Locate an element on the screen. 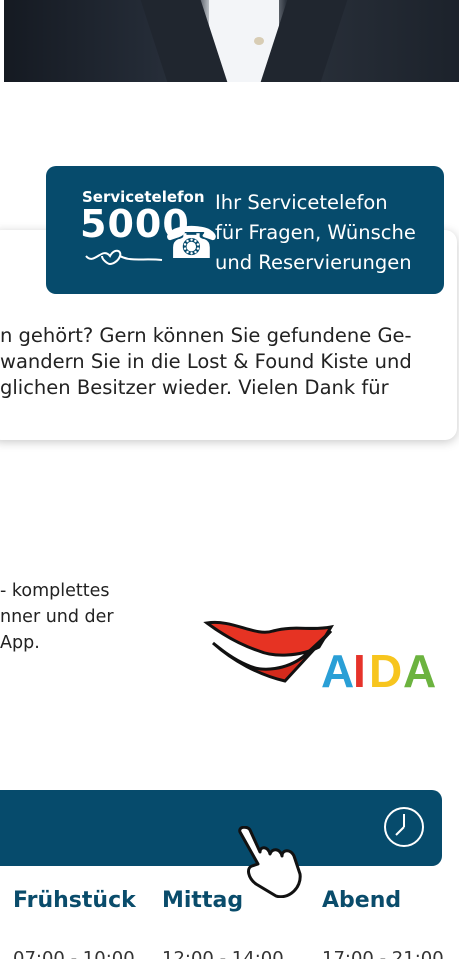  app-promo-text: - komplettes nner und der App. is located at coordinates (100, 617).